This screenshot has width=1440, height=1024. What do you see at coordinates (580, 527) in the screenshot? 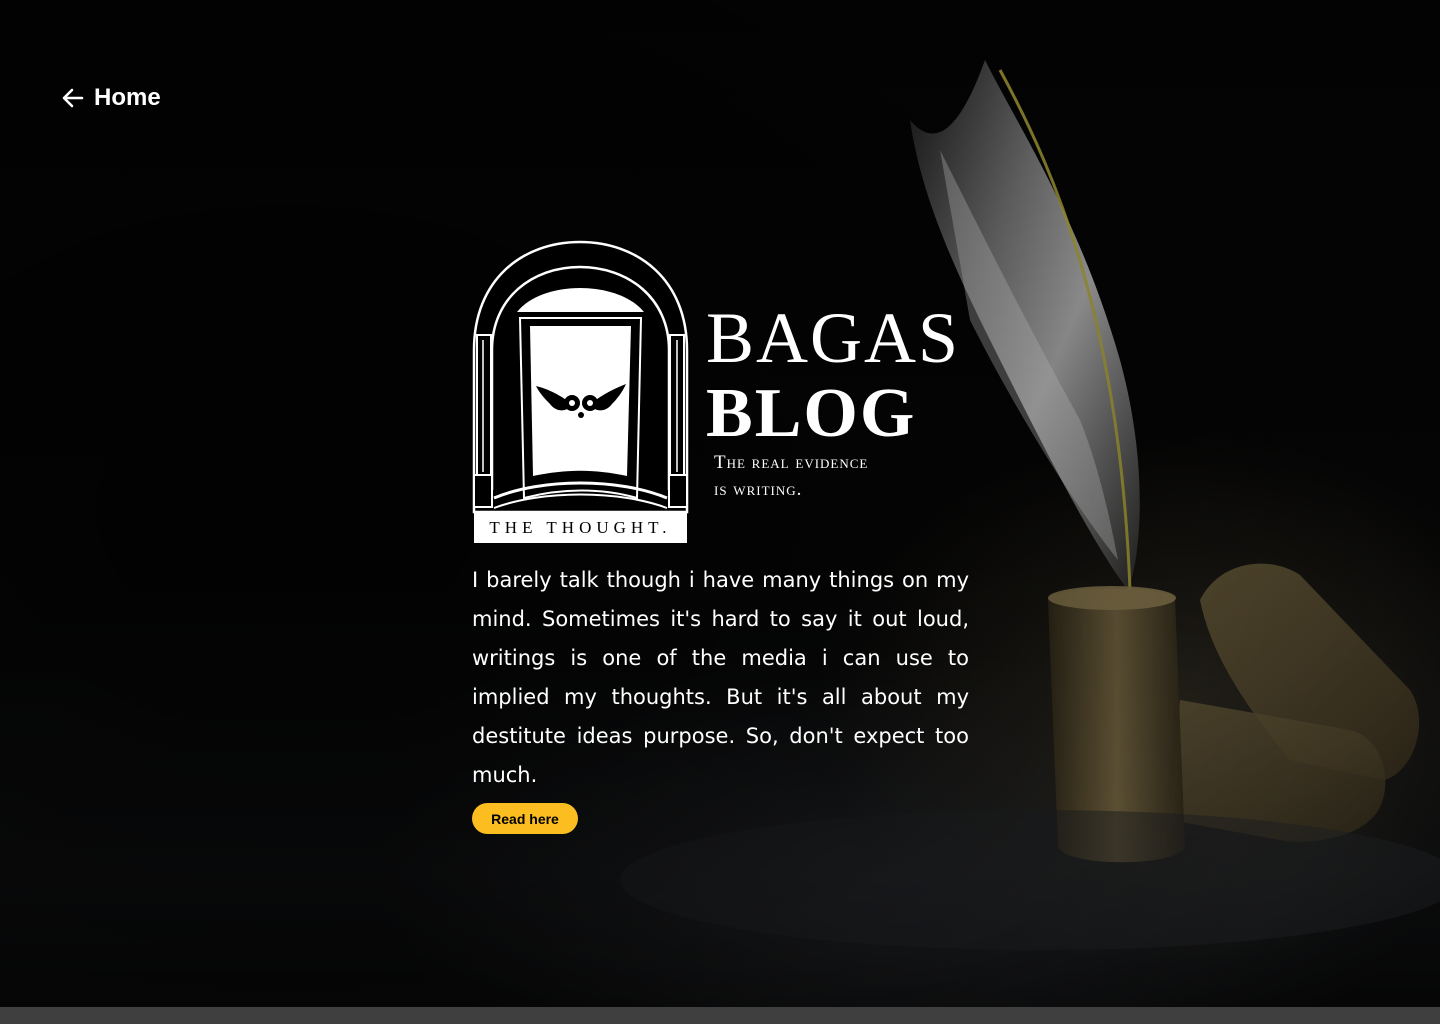
I see `badge-caption: THE THOUGHT.` at bounding box center [580, 527].